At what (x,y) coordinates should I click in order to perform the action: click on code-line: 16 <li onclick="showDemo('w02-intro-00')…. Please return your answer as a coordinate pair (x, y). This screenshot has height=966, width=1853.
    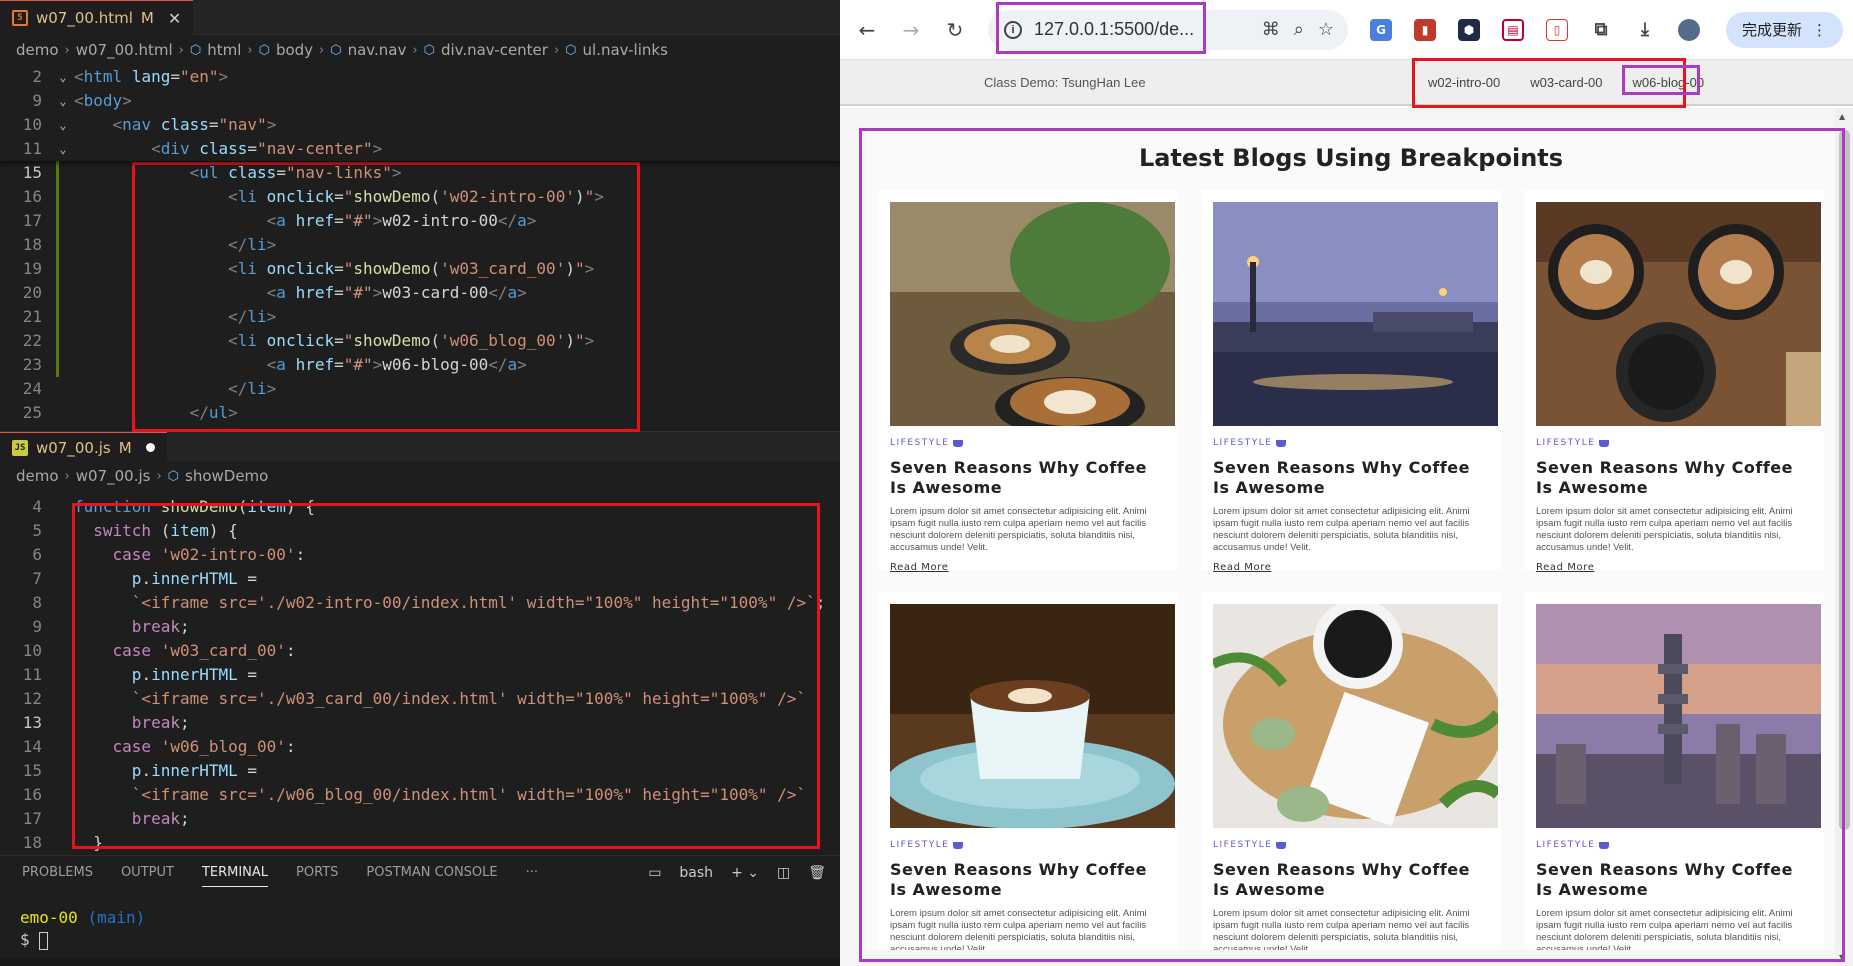
    Looking at the image, I should click on (420, 197).